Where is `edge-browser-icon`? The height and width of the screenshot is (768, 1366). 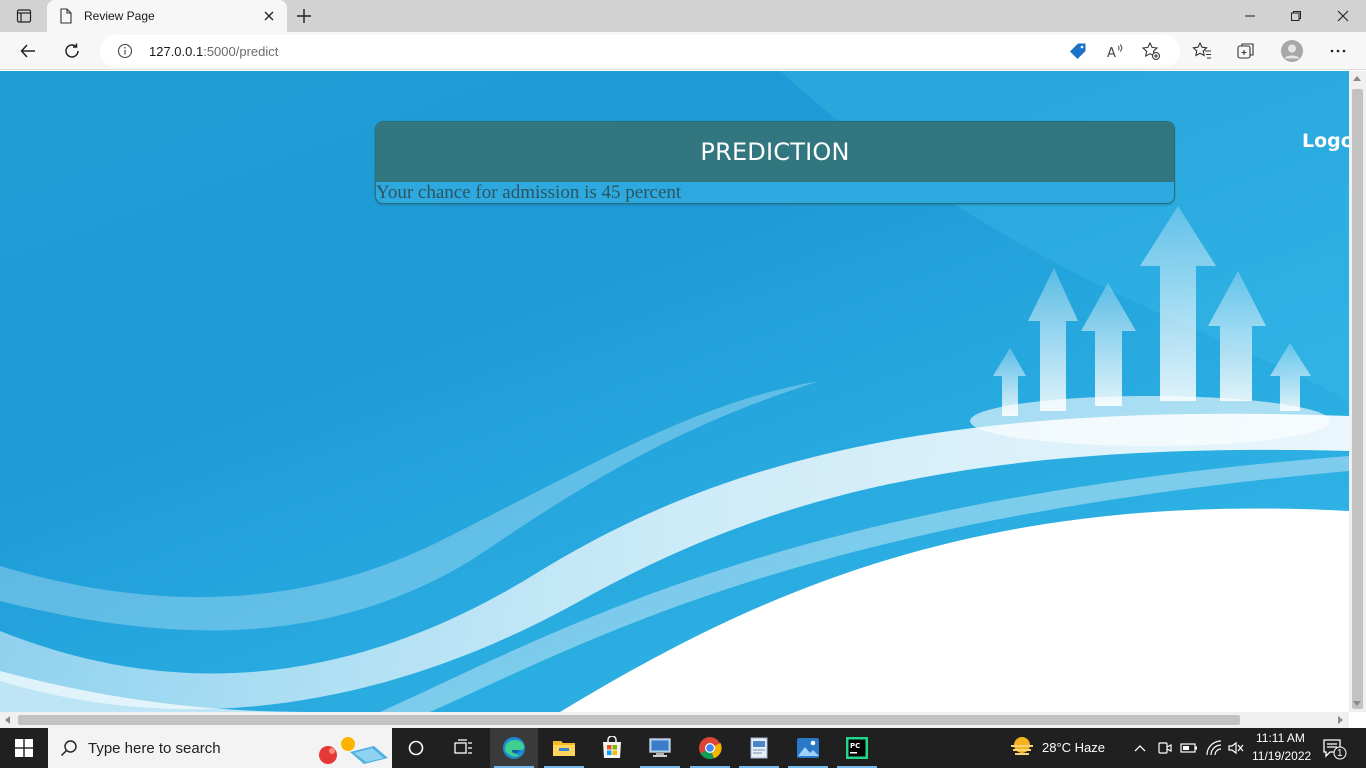
edge-browser-icon is located at coordinates (514, 748).